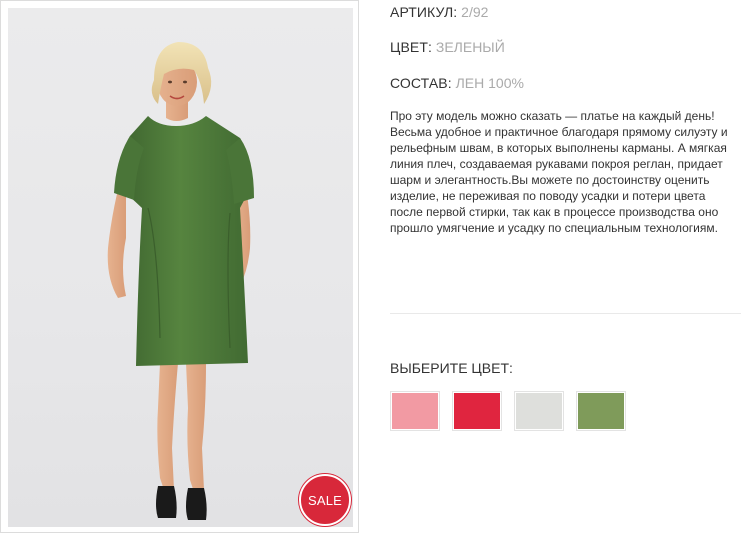 This screenshot has height=538, width=741. I want to click on color-row: ЦВЕТ: ЗЕЛЕНЫЙ, so click(447, 47).